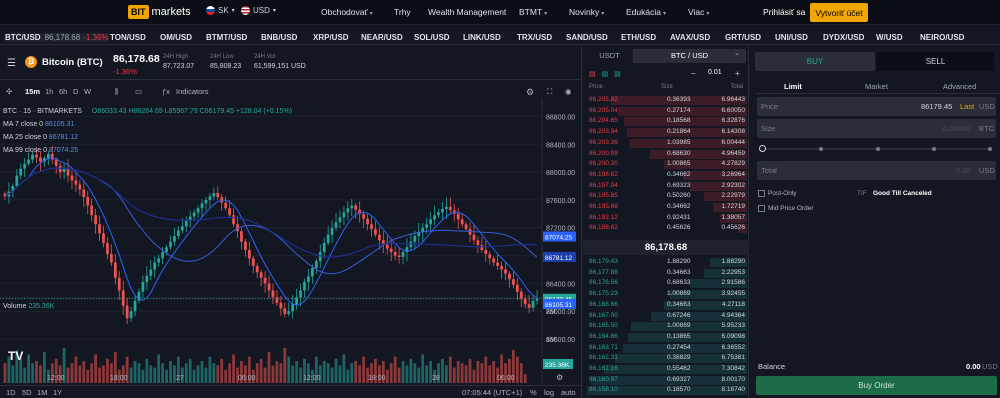 This screenshot has width=1000, height=398. I want to click on ticker-item-link-usd: LINK/USD, so click(482, 37).